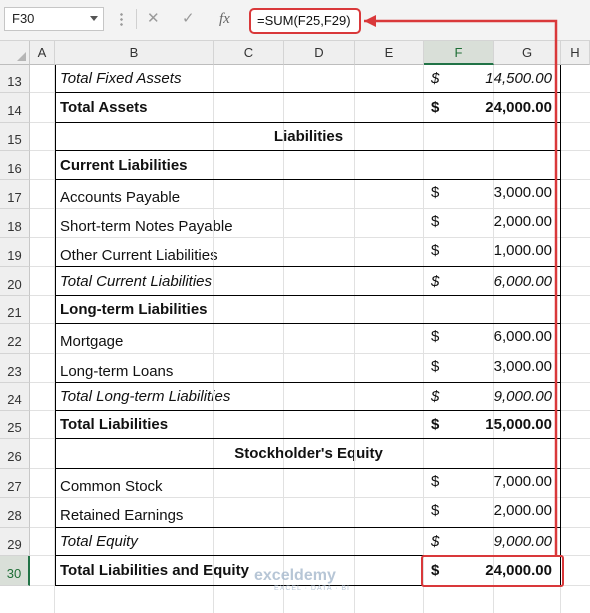  I want to click on watermark-tagline: EXCEL · DATA · BI, so click(312, 588).